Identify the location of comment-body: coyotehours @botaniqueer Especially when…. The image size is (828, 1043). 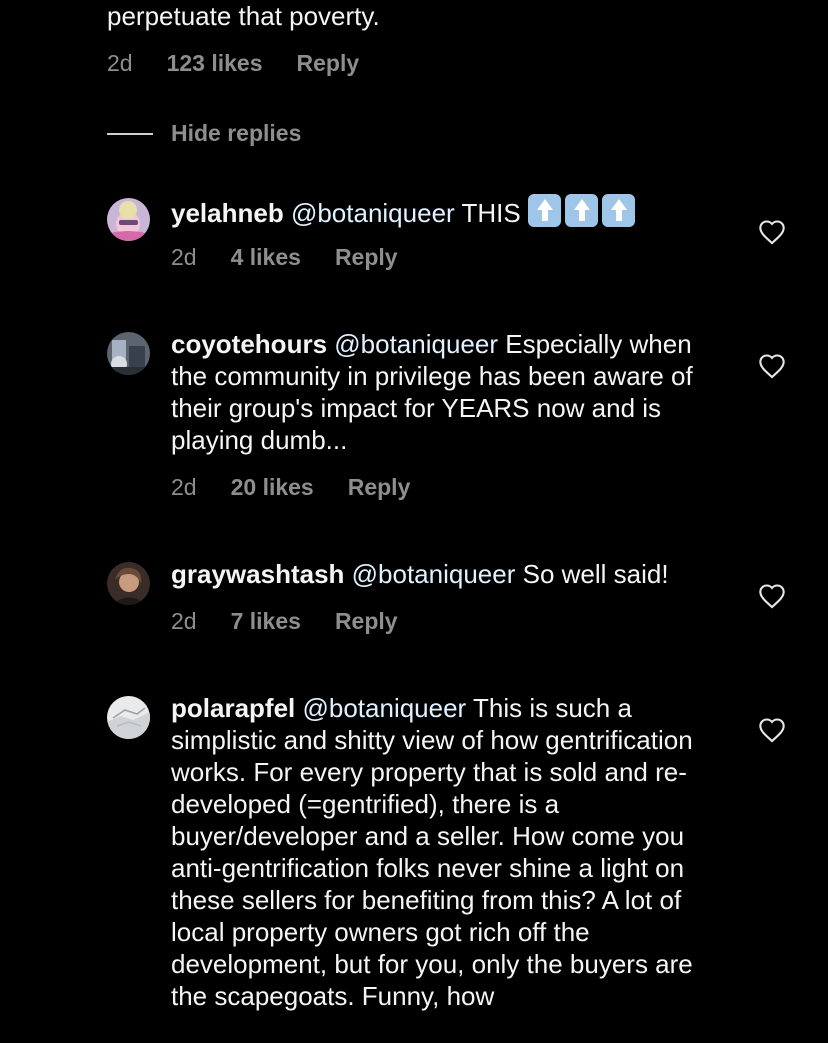
(451, 392).